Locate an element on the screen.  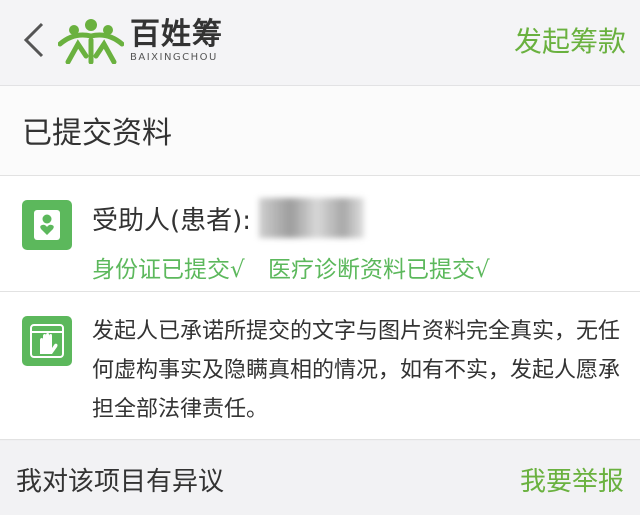
document-status: 身份证已提交√ 医疗诊断资料已提交√ is located at coordinates (291, 267).